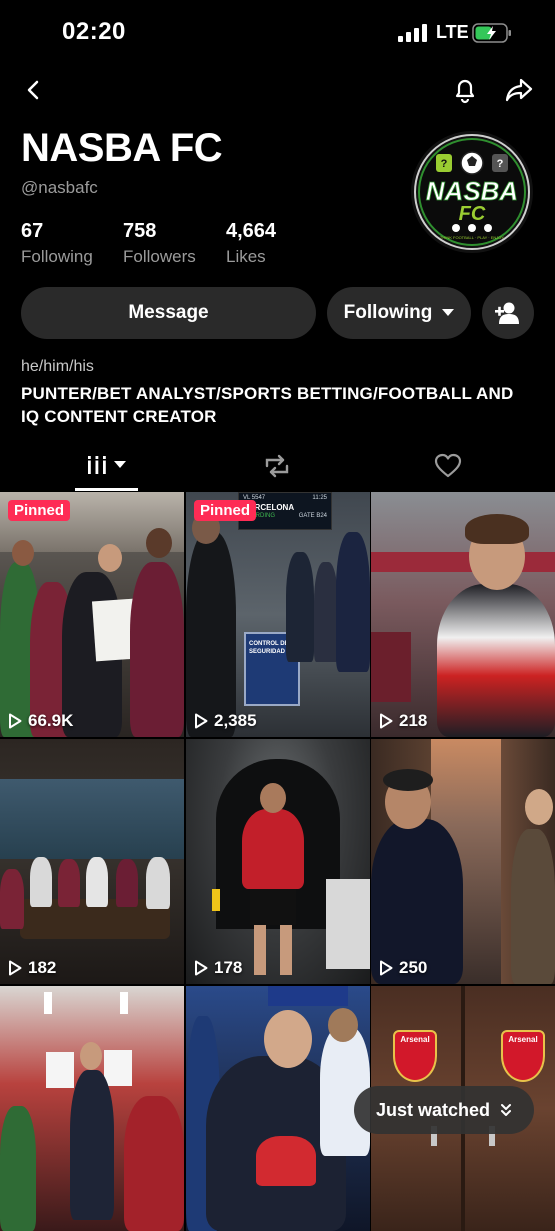  I want to click on message-button: Message, so click(168, 313).